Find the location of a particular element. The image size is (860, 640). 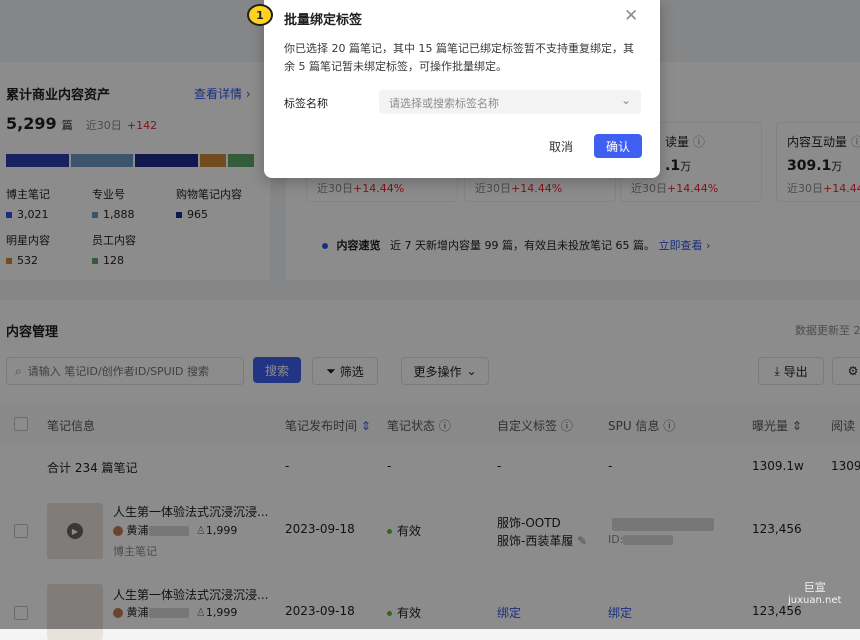

confirm-label: 确认 is located at coordinates (617, 146).